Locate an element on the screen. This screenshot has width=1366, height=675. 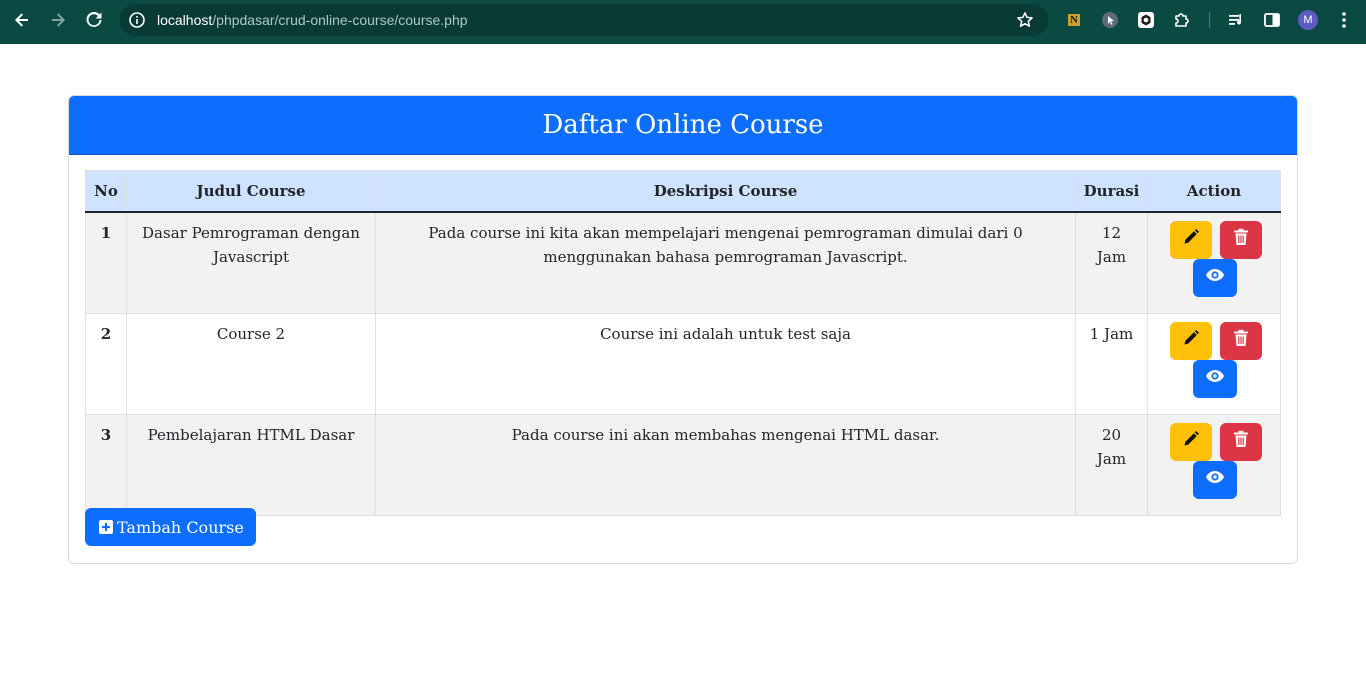
forward-button is located at coordinates (58, 20).